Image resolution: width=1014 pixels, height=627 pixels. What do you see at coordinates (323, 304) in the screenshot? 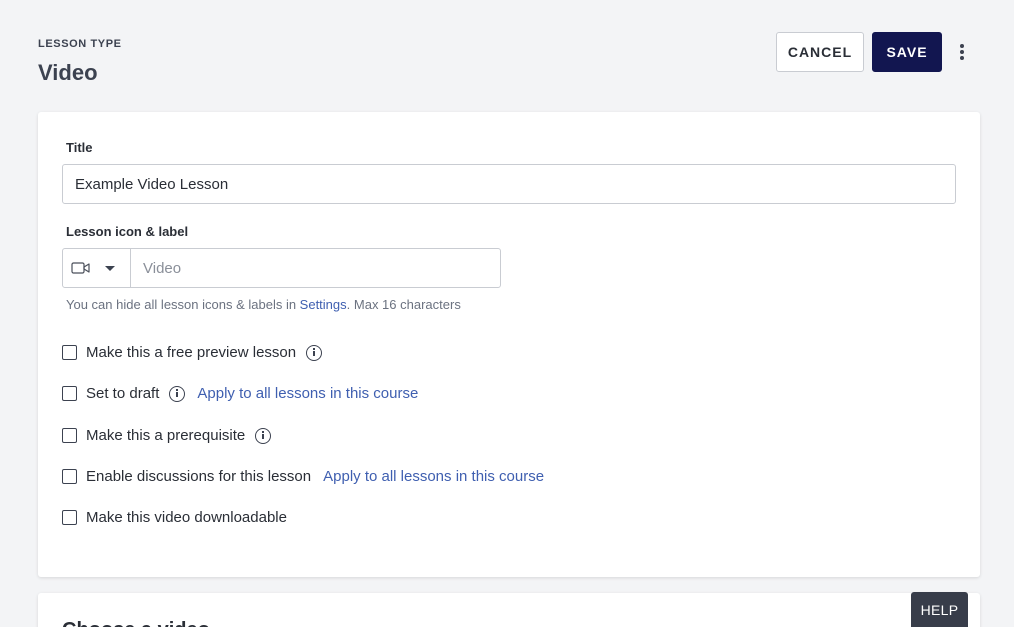
I see `settings-link: Settings` at bounding box center [323, 304].